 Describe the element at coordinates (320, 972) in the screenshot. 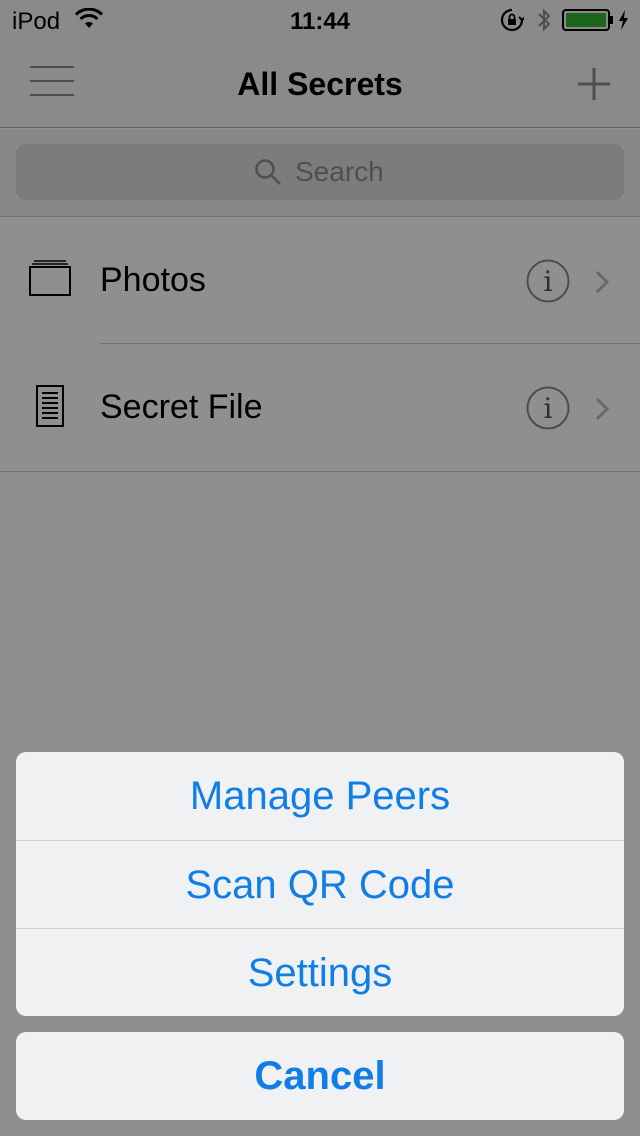

I see `settings-button: Settings` at that location.